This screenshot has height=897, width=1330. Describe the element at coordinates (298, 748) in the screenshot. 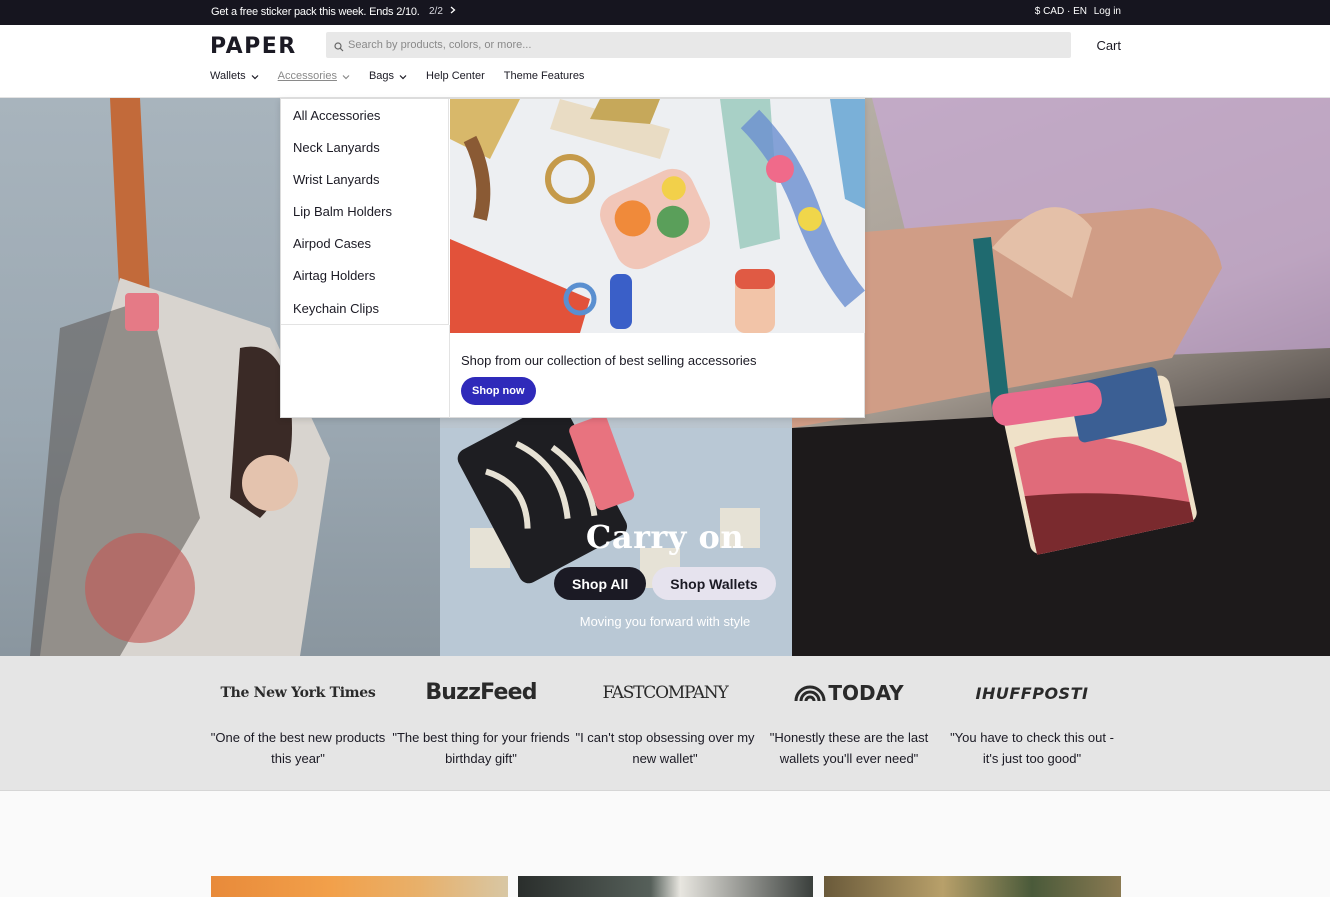

I see `press-quote-nyt: "One of the best new products this year"` at that location.